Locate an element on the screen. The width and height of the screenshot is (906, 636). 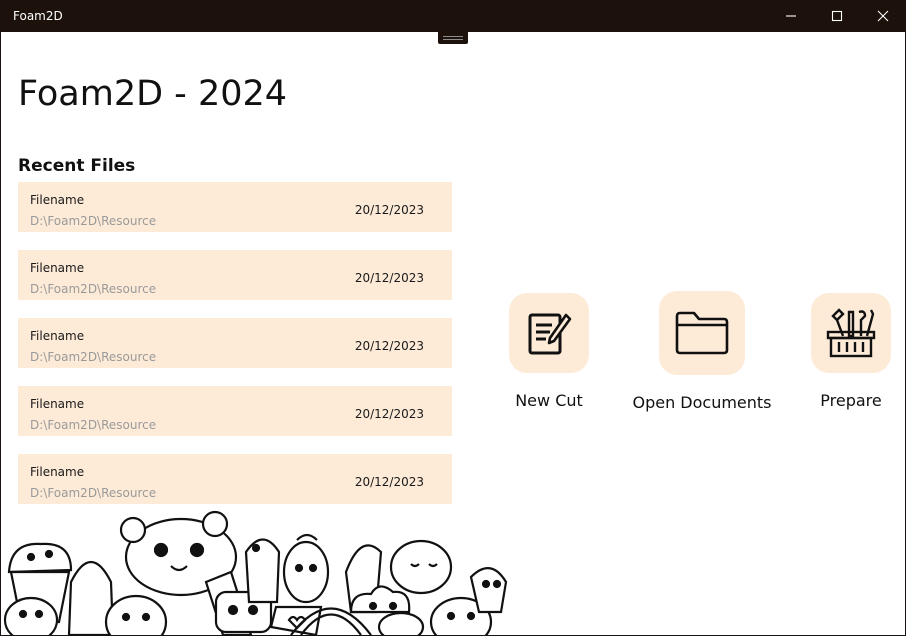
maximize-button is located at coordinates (837, 16).